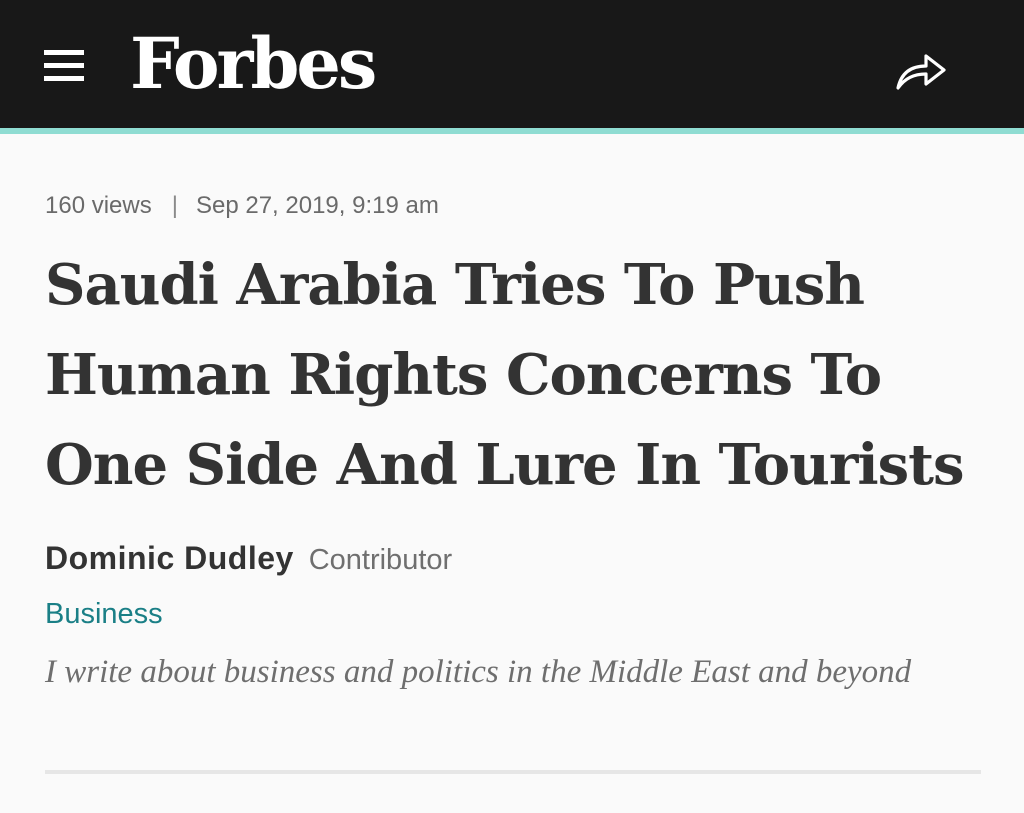  I want to click on share-button, so click(921, 69).